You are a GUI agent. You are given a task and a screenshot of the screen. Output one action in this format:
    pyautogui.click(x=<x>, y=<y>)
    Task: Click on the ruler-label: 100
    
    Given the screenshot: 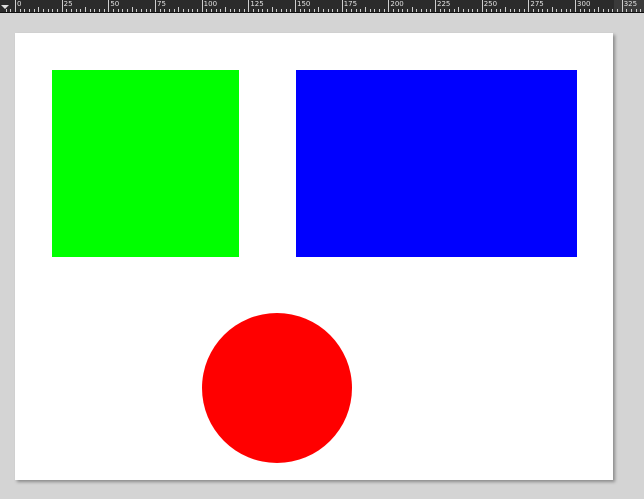 What is the action you would take?
    pyautogui.click(x=210, y=4)
    